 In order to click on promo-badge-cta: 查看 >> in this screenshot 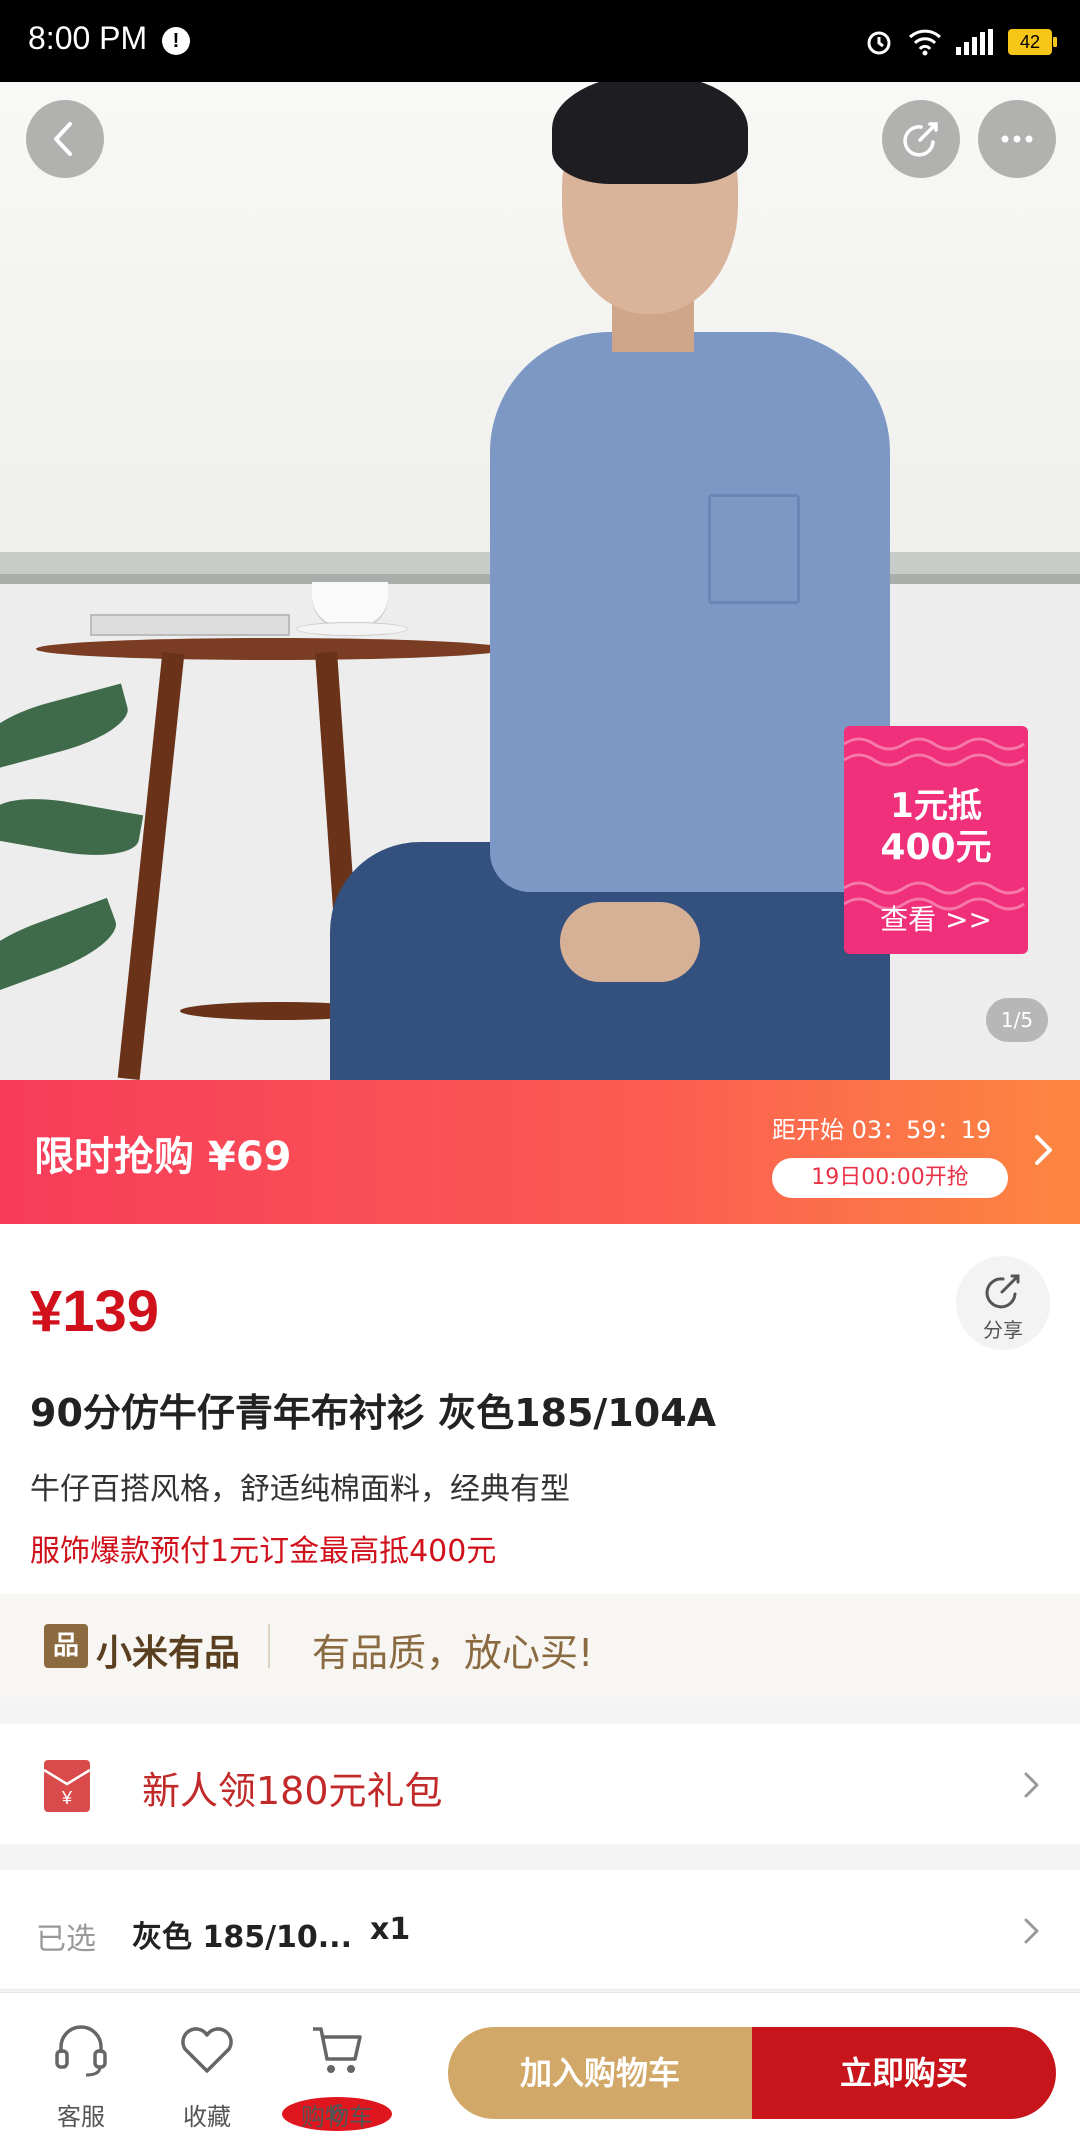, I will do `click(936, 919)`.